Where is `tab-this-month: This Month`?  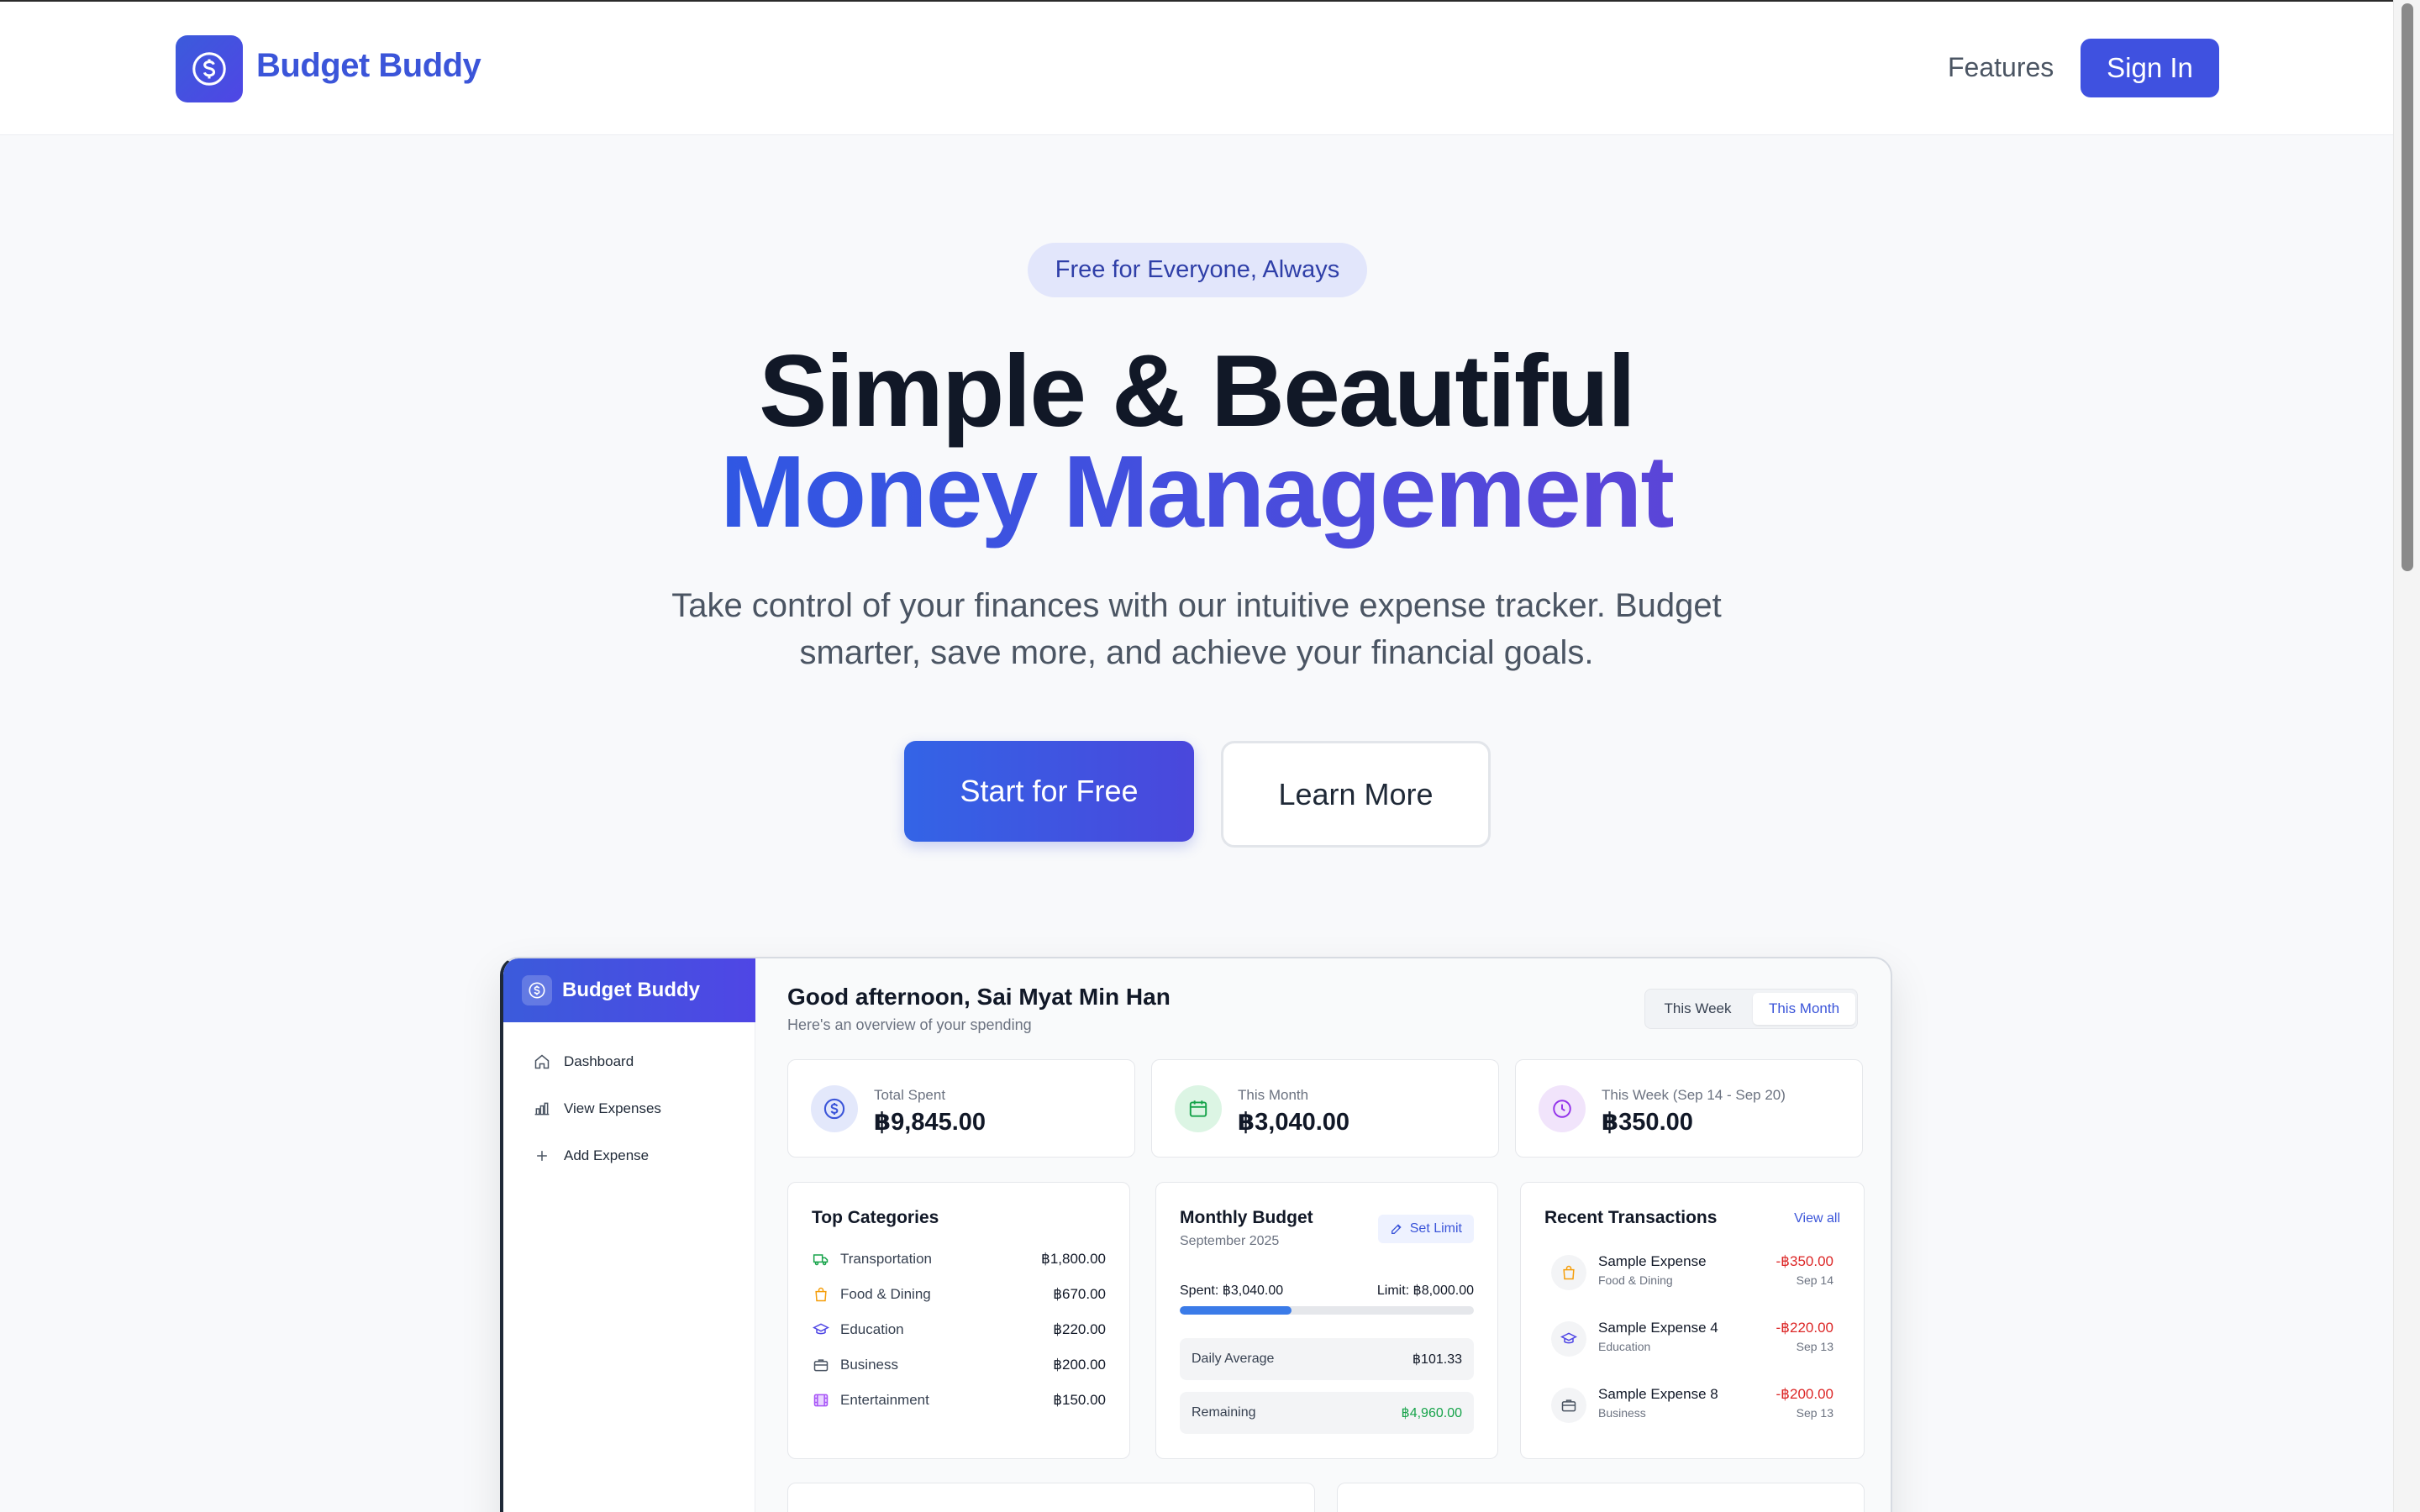
tab-this-month: This Month is located at coordinates (1804, 1009).